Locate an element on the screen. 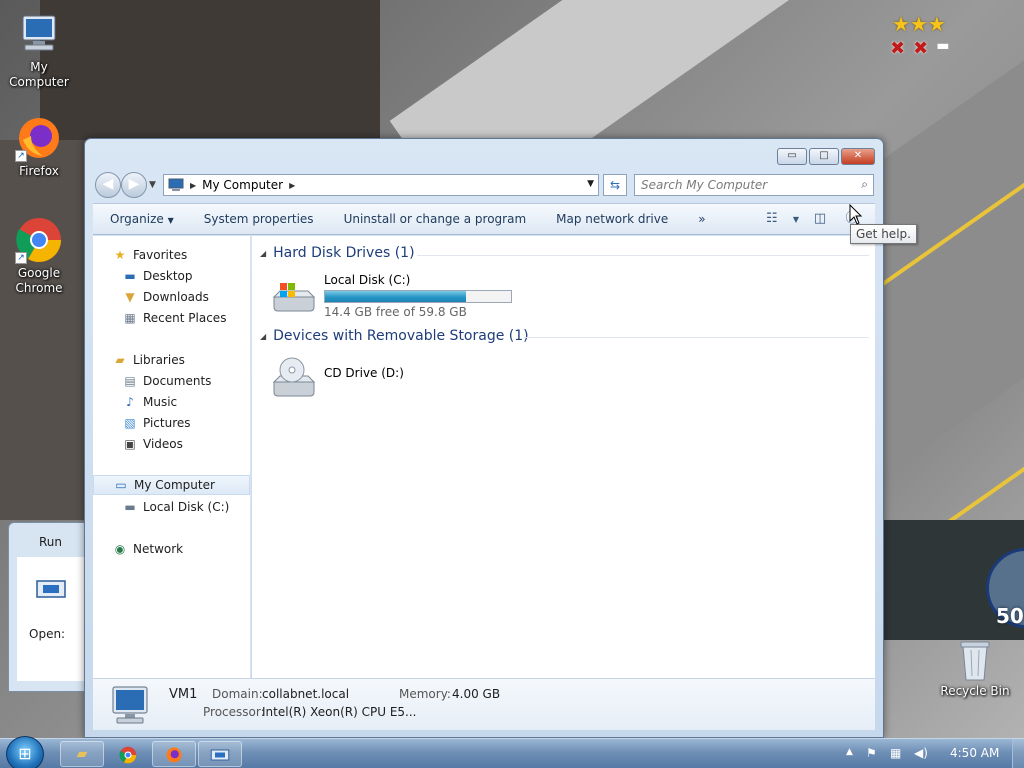  start-button: ⊞ is located at coordinates (25, 752).